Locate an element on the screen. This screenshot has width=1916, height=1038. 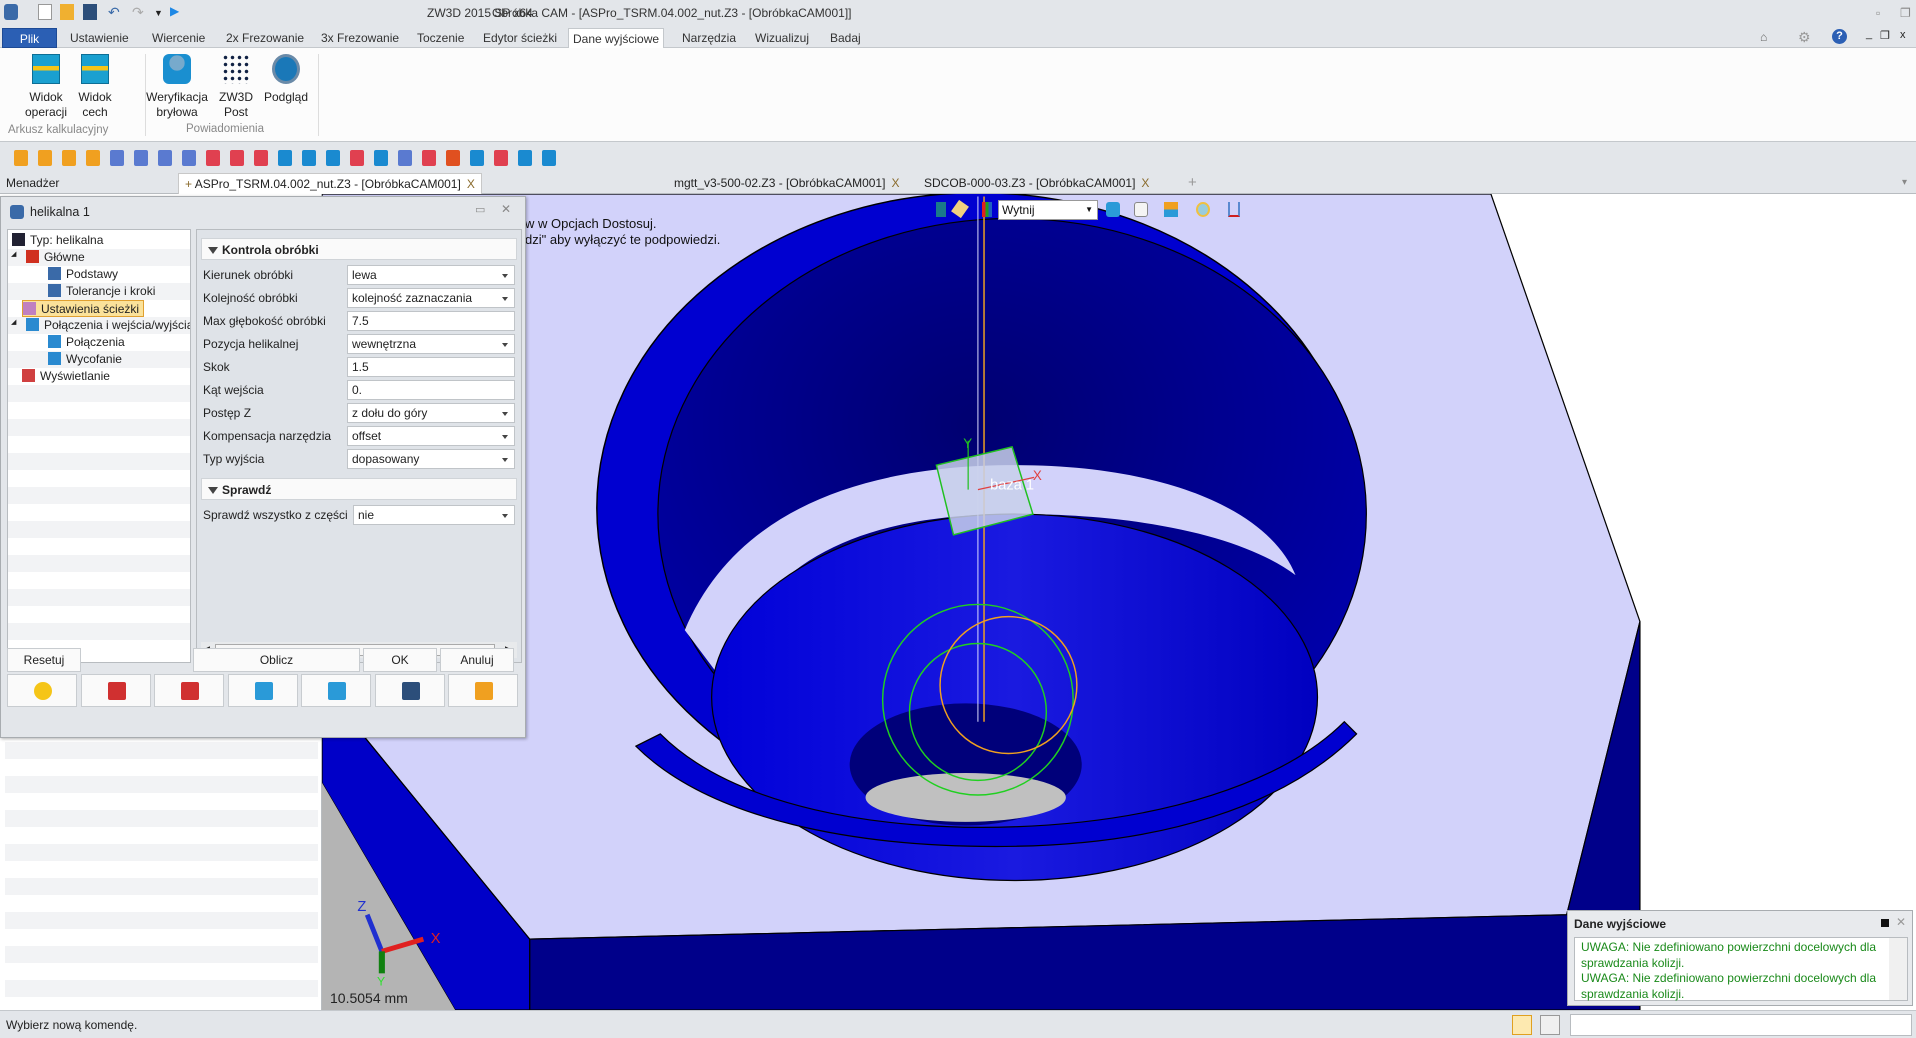
tree-item: Ustawienia ścieżki is located at coordinates (83, 308).